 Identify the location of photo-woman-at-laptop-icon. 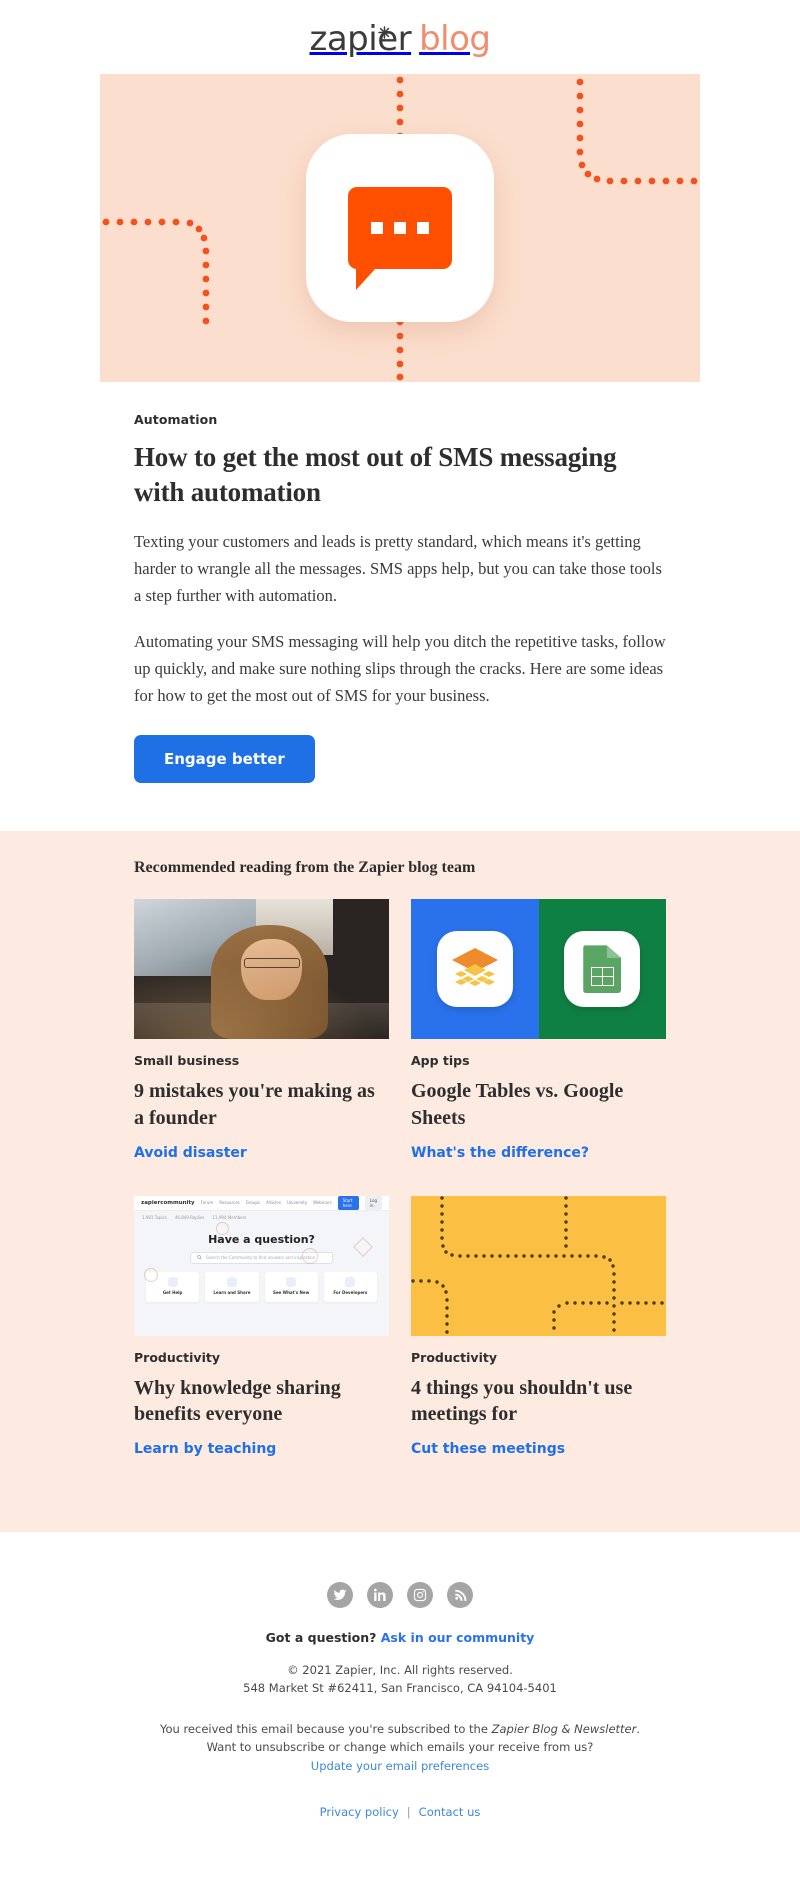
(261, 969).